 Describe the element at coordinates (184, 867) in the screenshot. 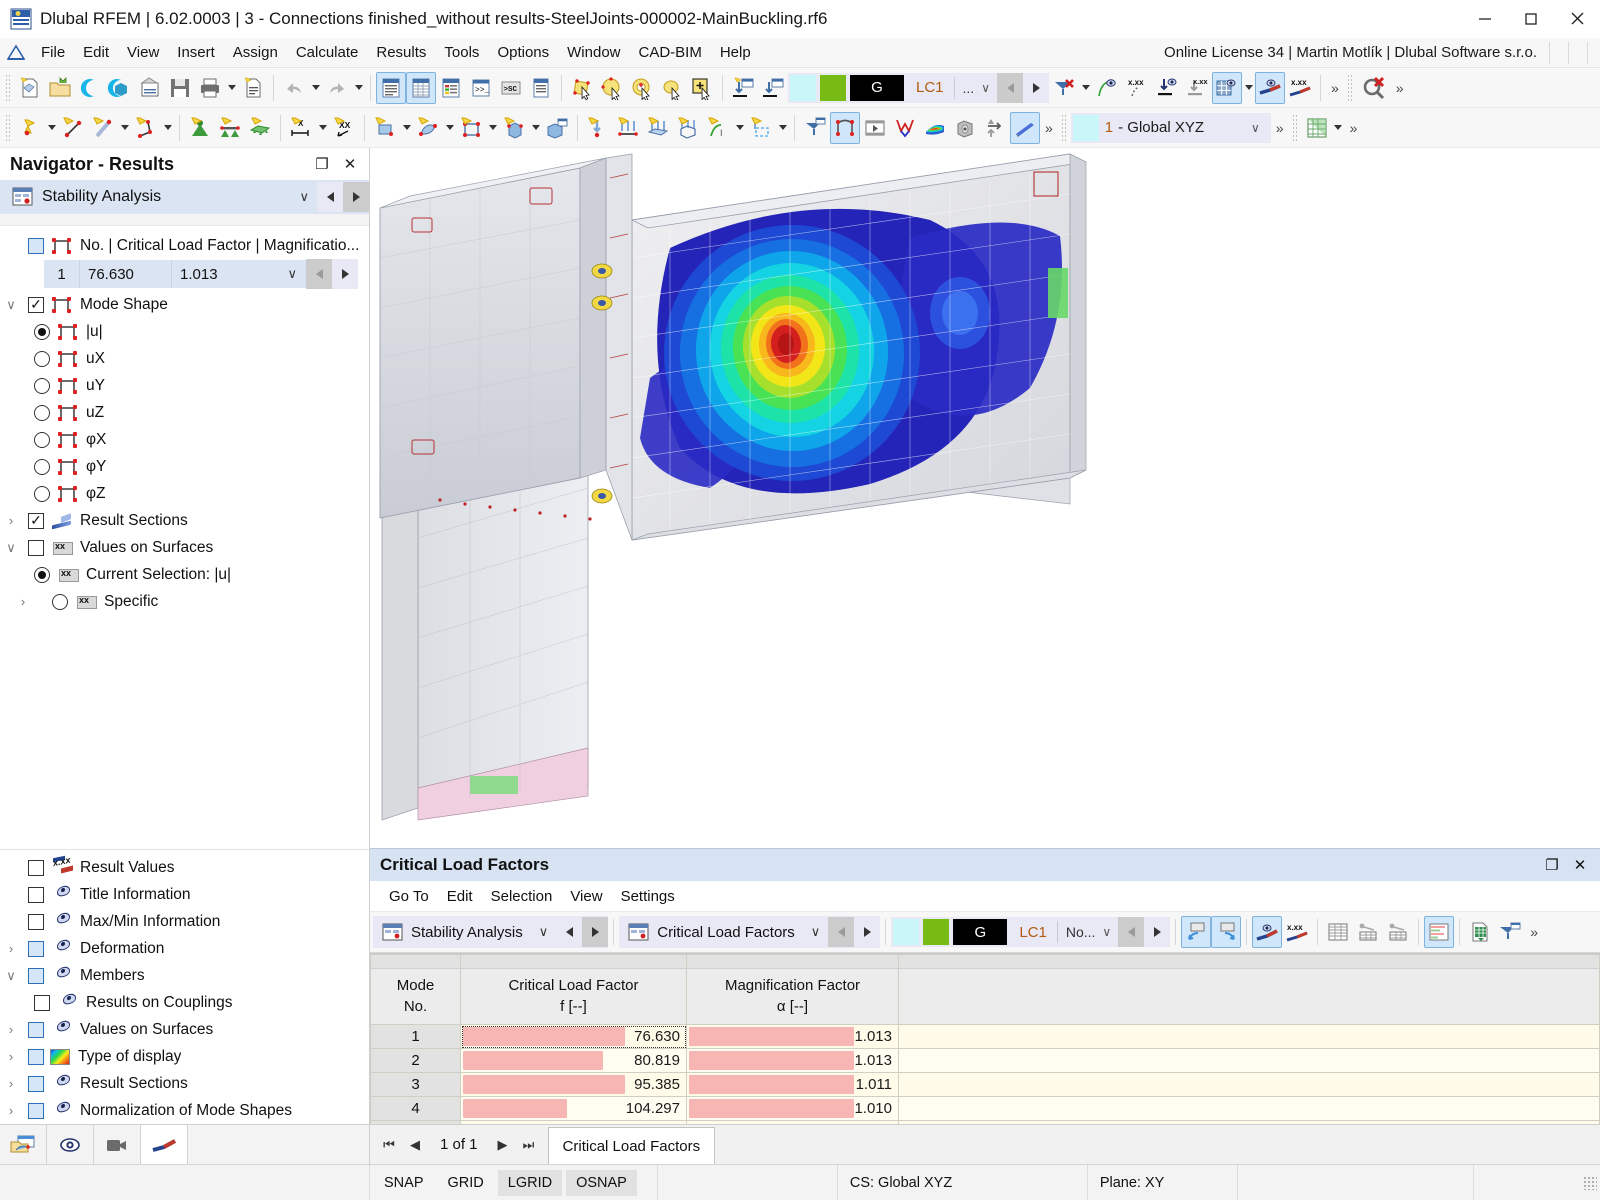

I see `tree-item-result-values: Result Values` at that location.